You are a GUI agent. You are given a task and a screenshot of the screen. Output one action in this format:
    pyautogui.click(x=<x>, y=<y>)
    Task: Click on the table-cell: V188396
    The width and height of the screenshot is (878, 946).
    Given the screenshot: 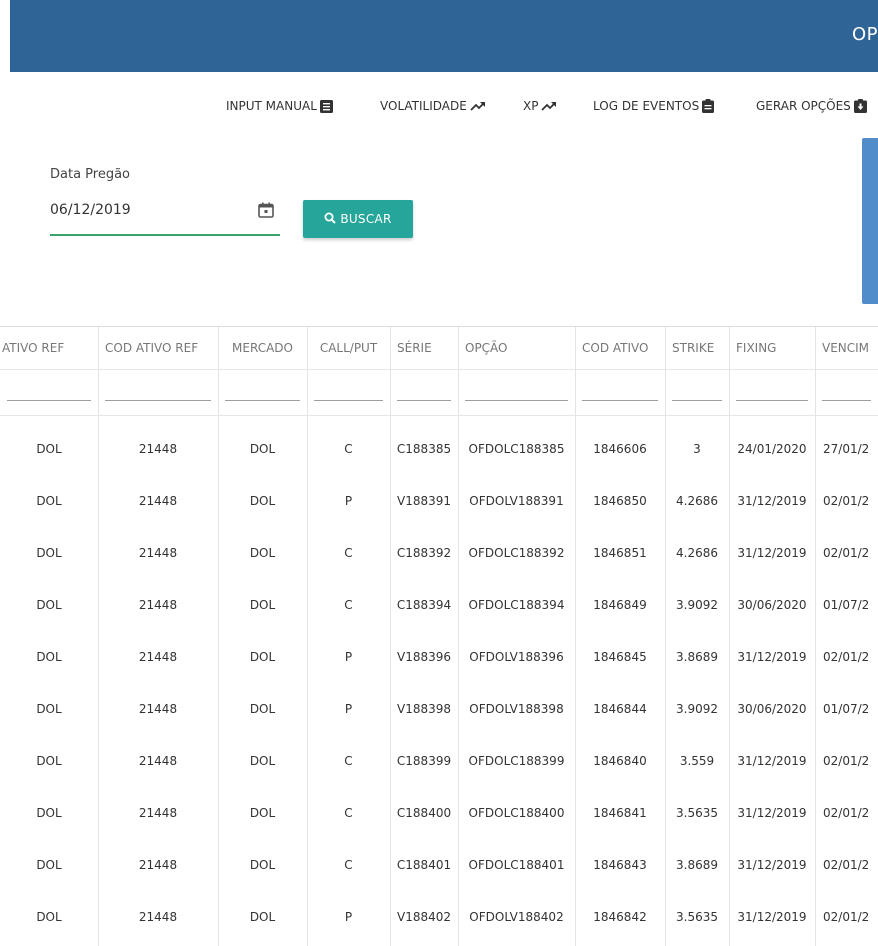 What is the action you would take?
    pyautogui.click(x=424, y=657)
    